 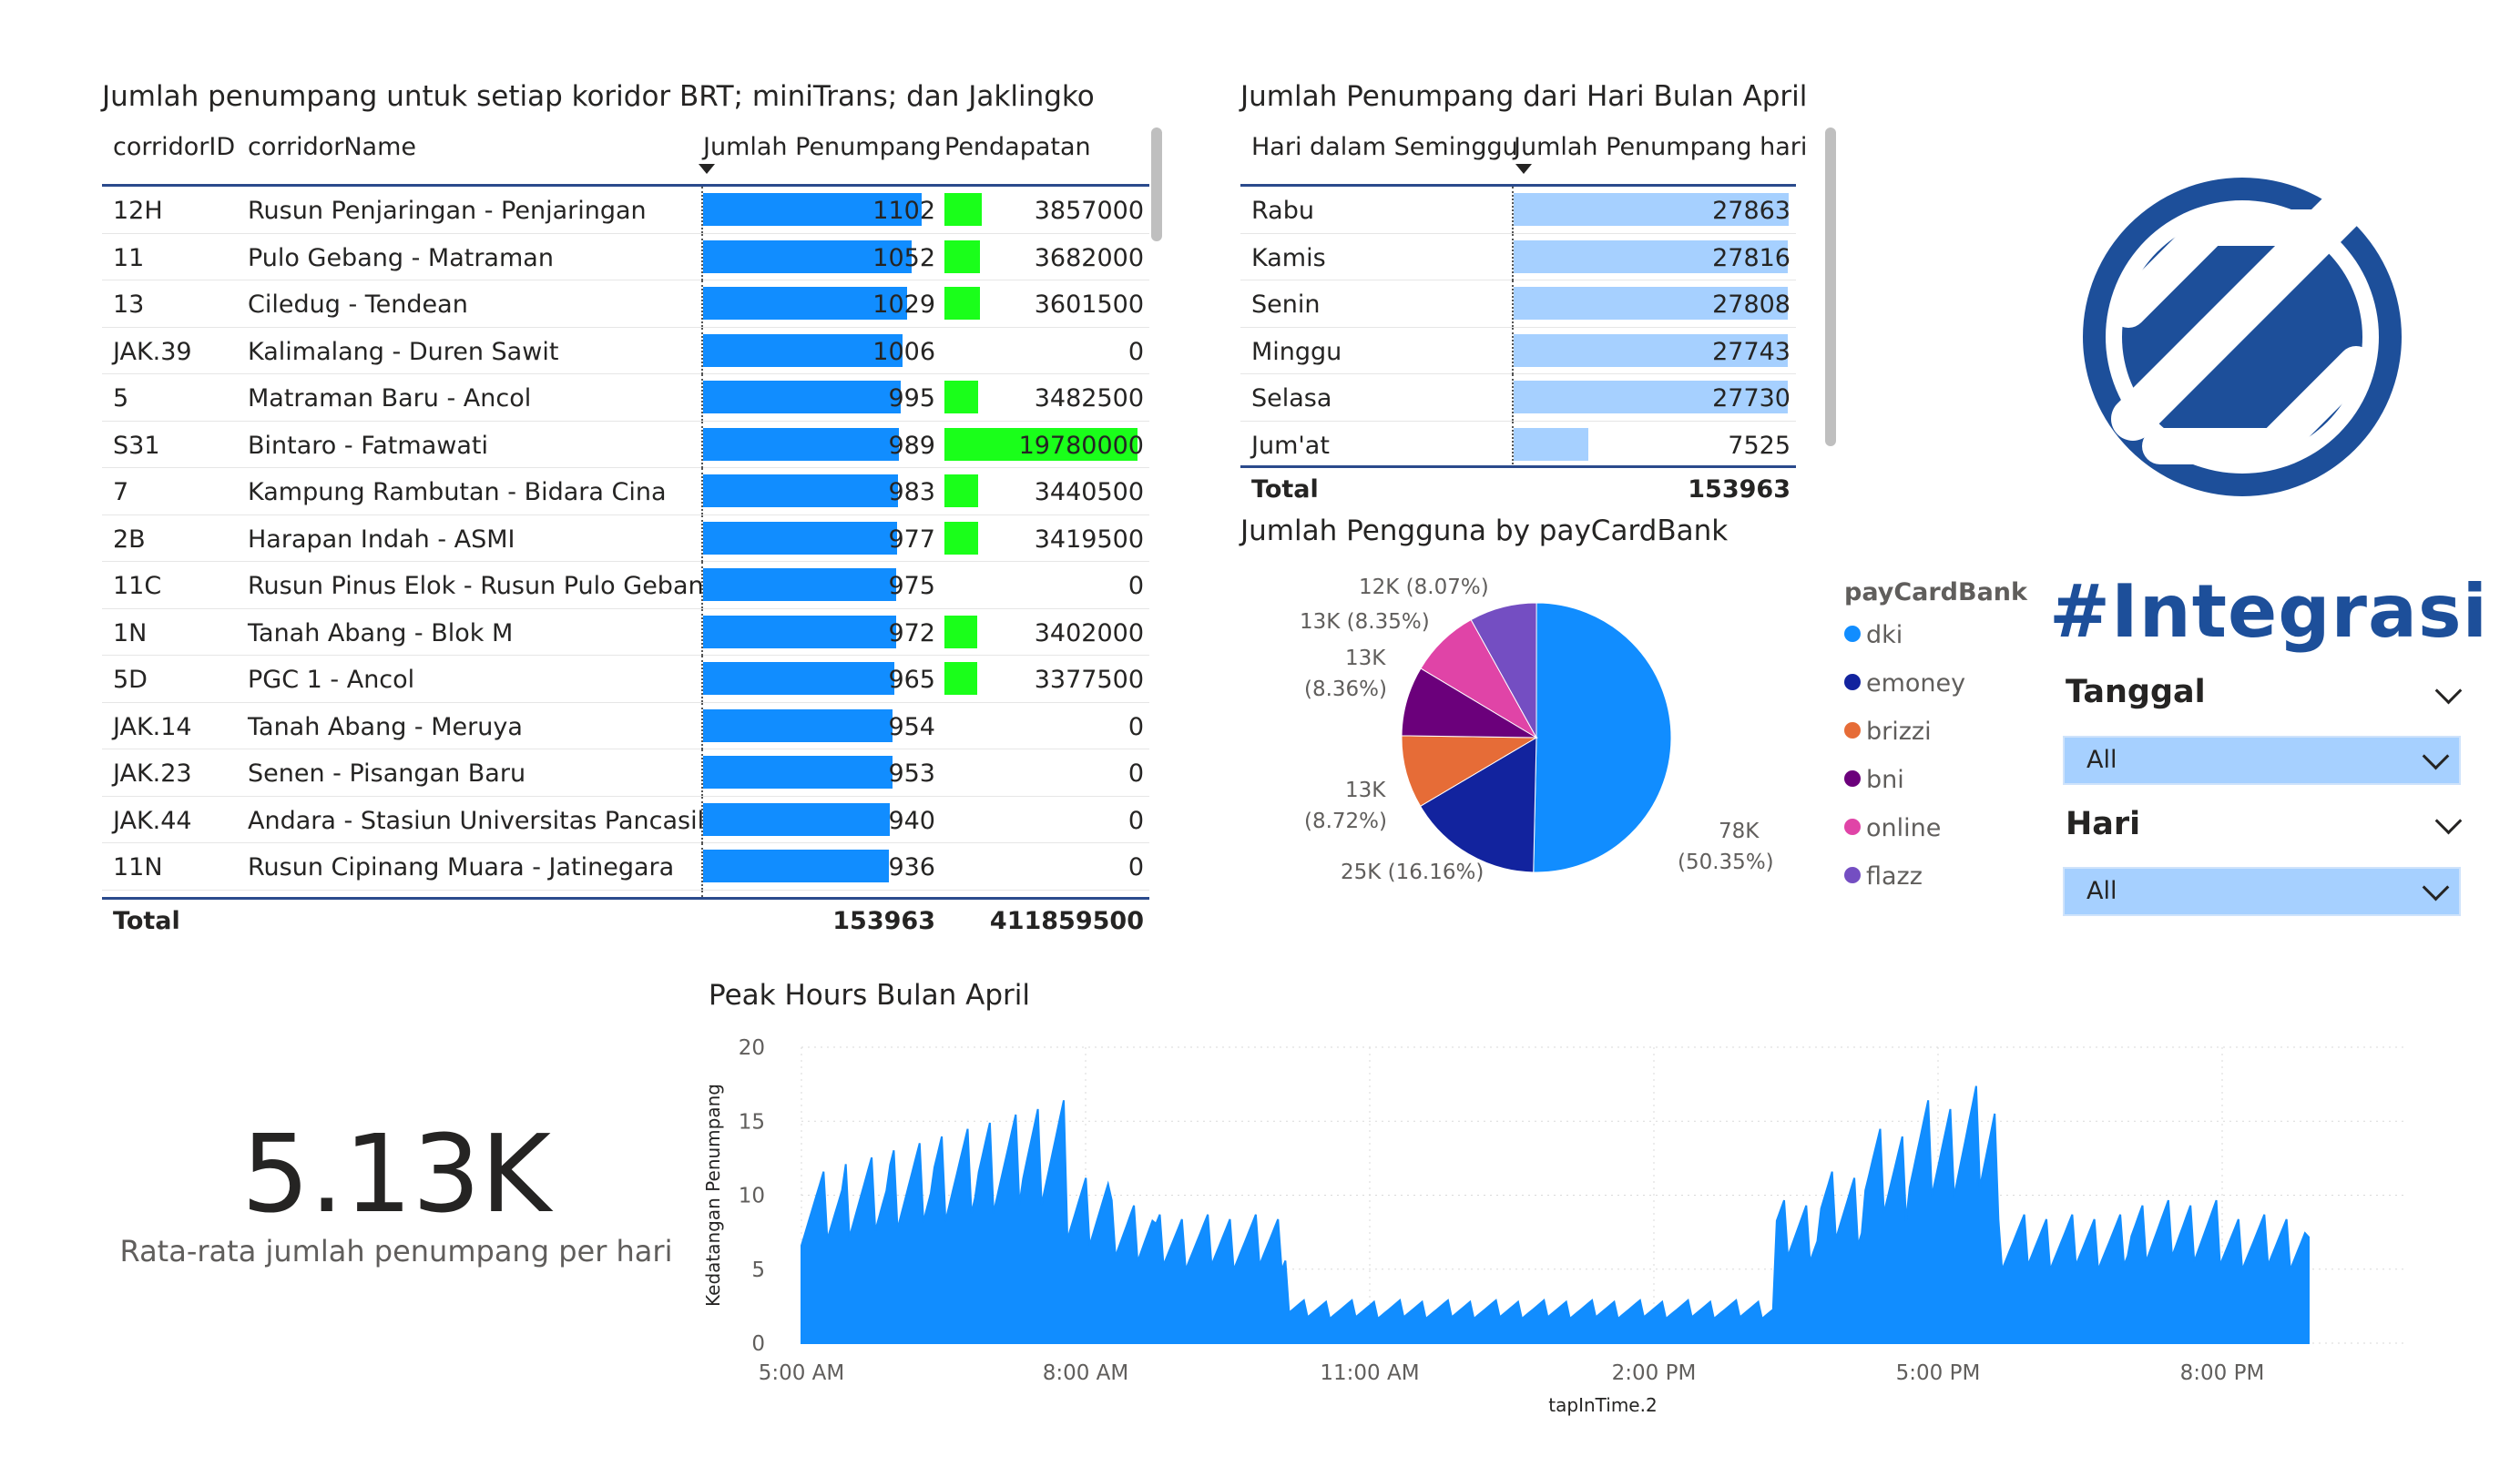 What do you see at coordinates (1017, 147) in the screenshot?
I see `col-pendapatan: Pendapatan` at bounding box center [1017, 147].